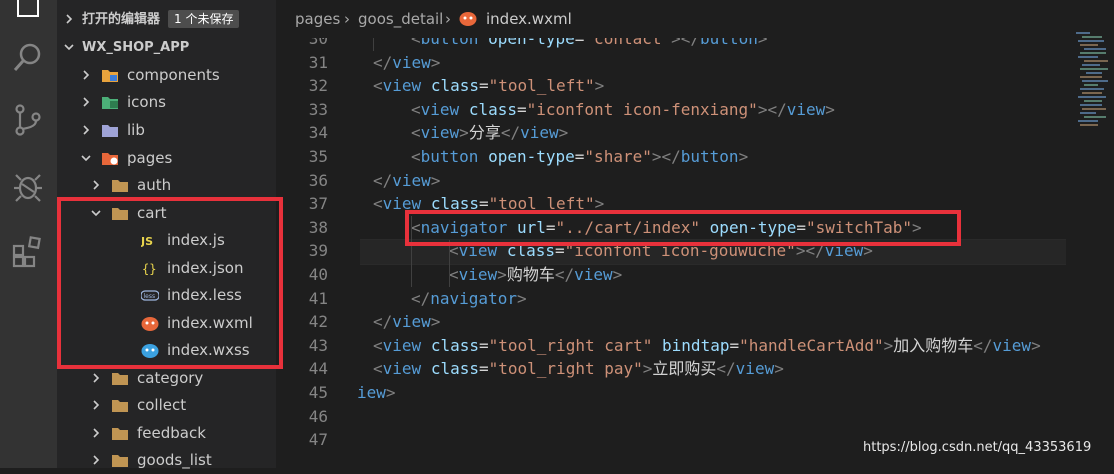 The width and height of the screenshot is (1114, 474). What do you see at coordinates (318, 86) in the screenshot?
I see `line-number: 32` at bounding box center [318, 86].